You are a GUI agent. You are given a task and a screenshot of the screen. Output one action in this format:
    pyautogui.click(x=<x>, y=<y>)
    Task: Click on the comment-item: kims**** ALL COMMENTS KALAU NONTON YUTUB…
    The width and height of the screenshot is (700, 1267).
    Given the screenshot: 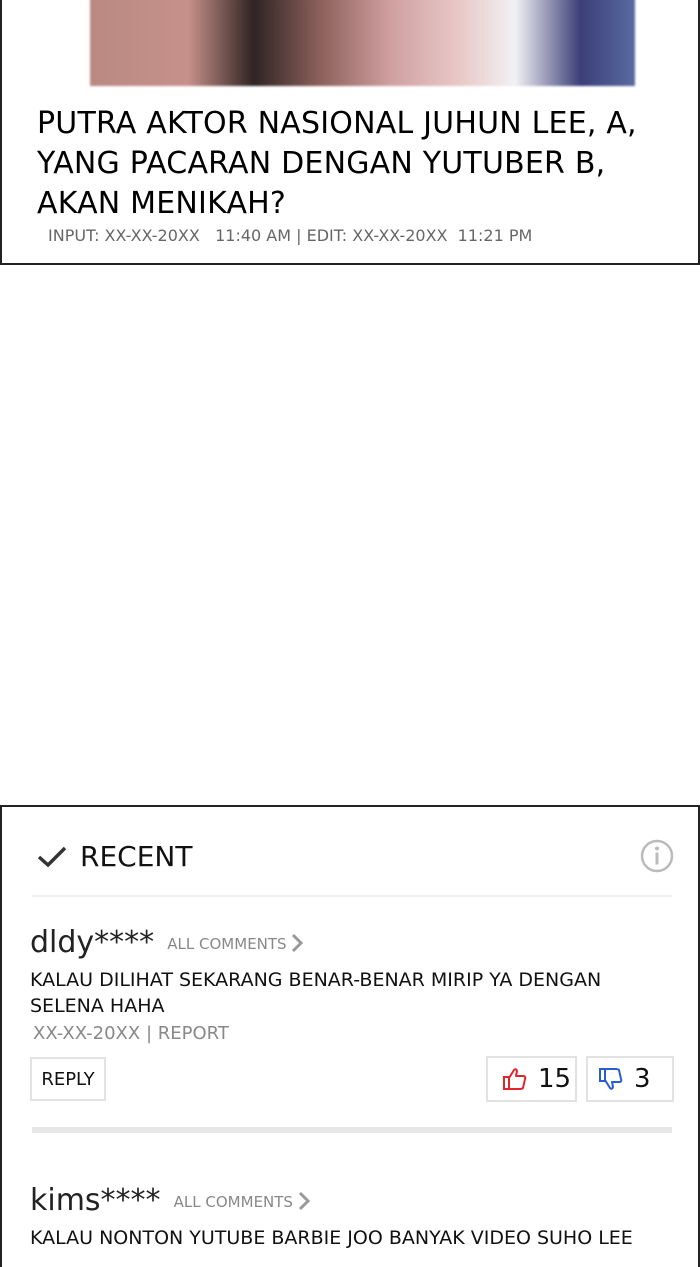 What is the action you would take?
    pyautogui.click(x=352, y=1217)
    